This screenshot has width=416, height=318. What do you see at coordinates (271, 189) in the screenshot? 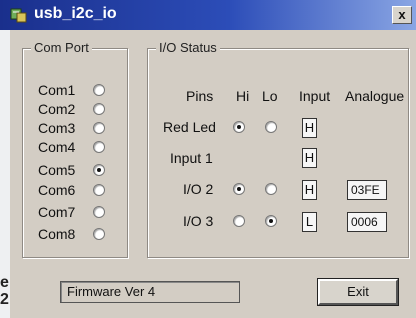
I see `io-2-lo-radio` at bounding box center [271, 189].